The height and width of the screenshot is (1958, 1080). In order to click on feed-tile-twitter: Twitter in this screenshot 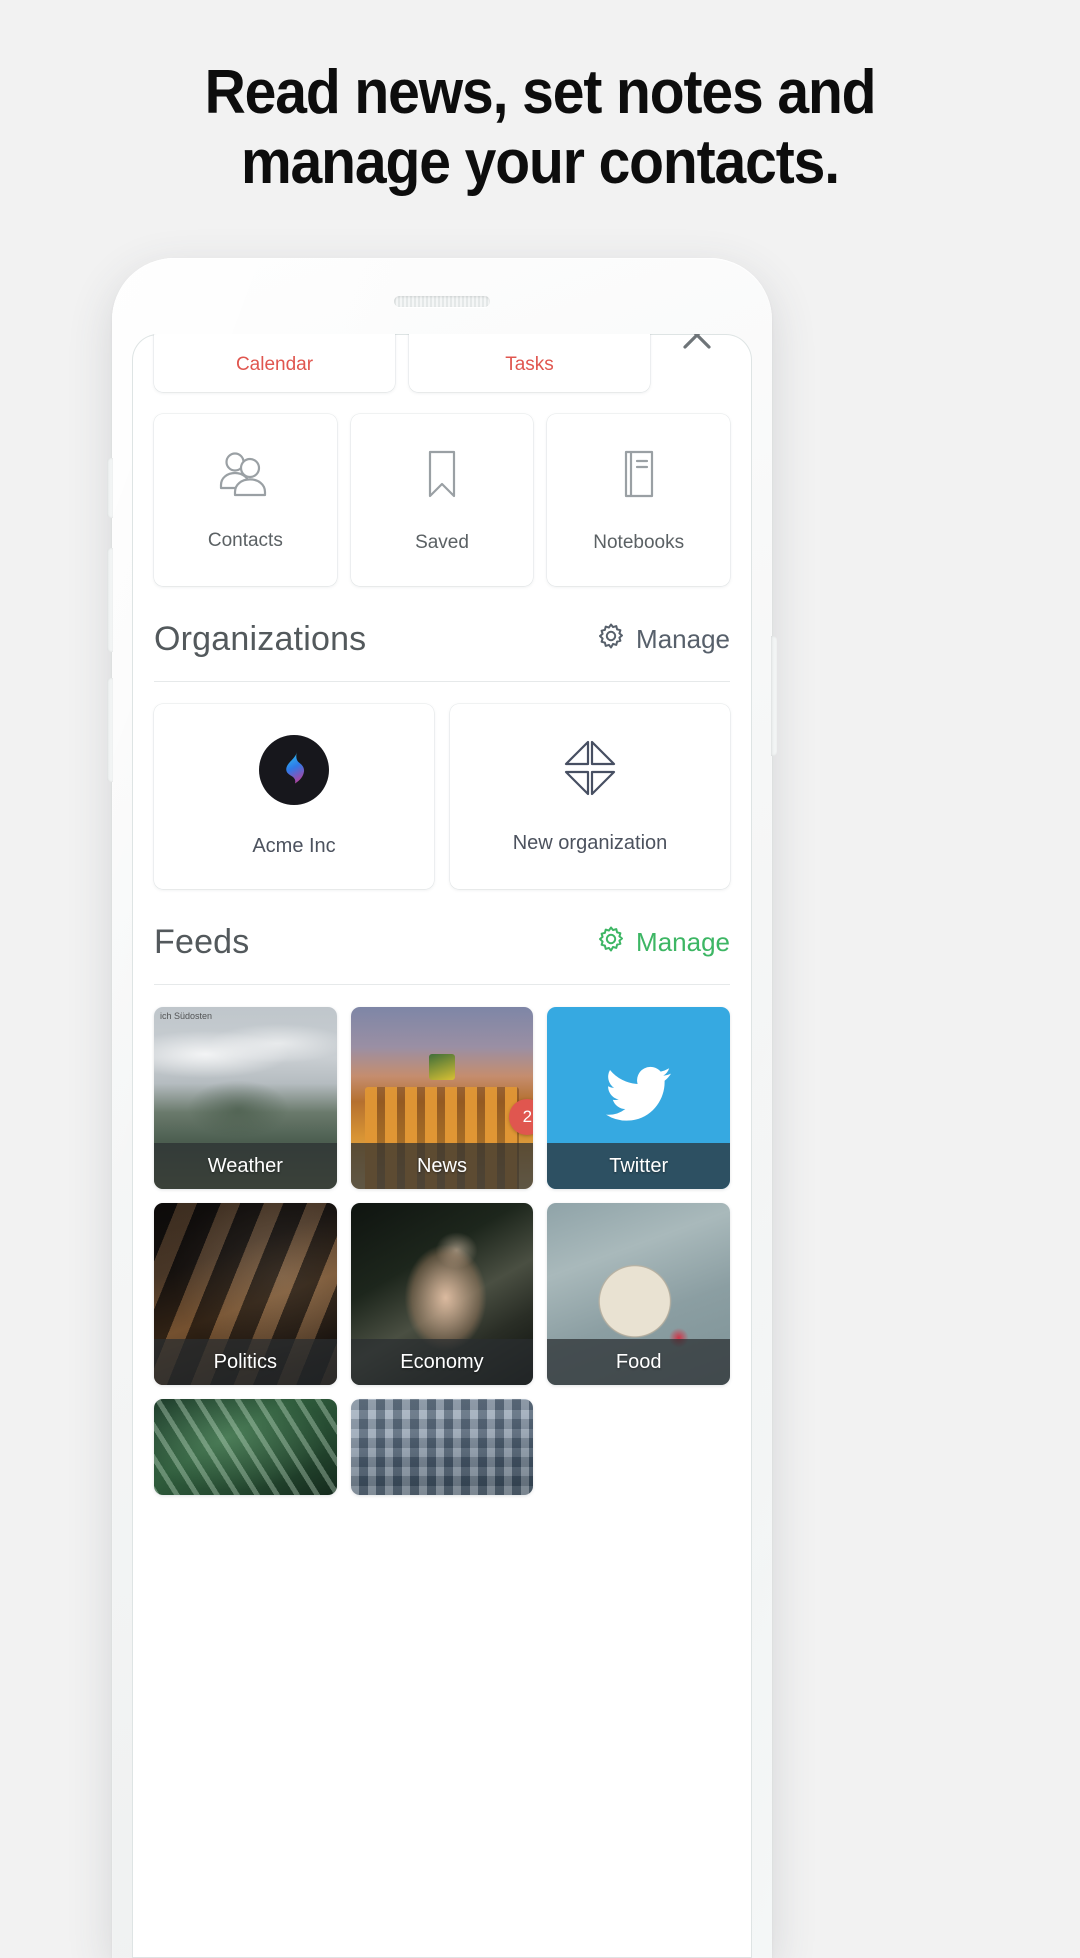, I will do `click(638, 1098)`.